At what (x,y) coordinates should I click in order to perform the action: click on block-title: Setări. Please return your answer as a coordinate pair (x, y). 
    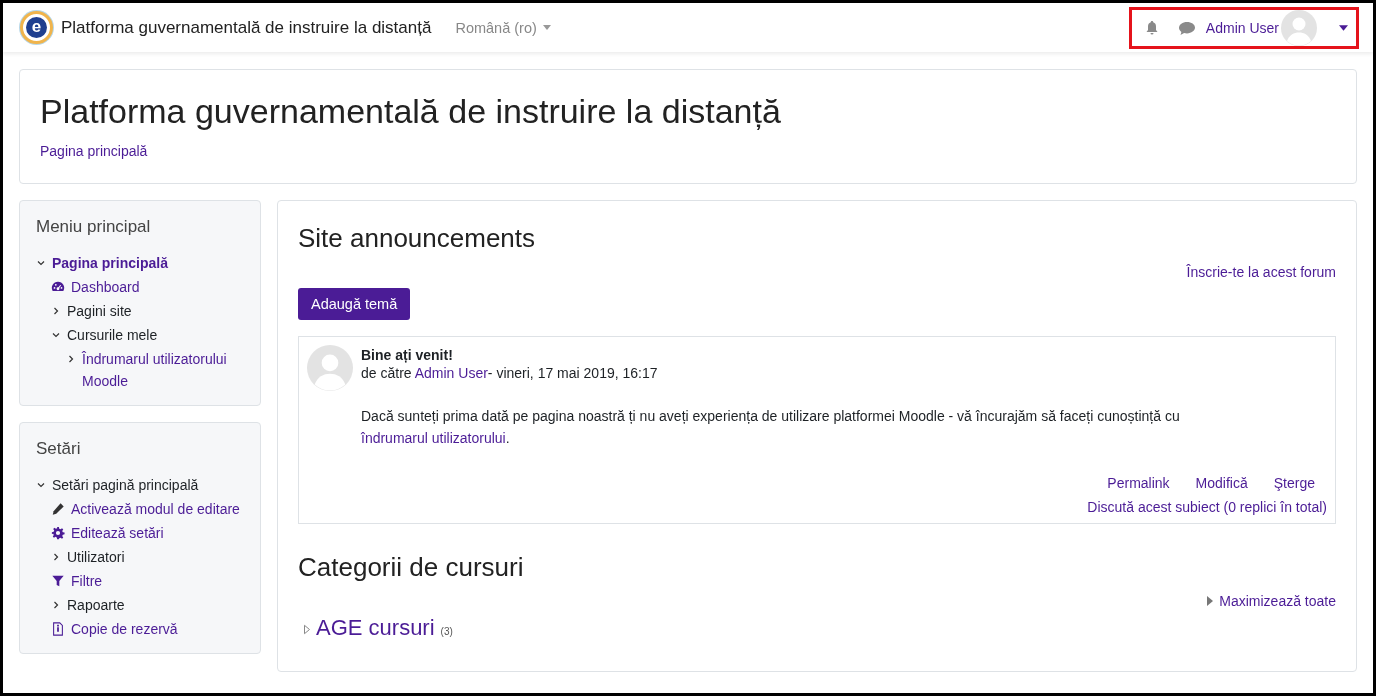
    Looking at the image, I should click on (59, 449).